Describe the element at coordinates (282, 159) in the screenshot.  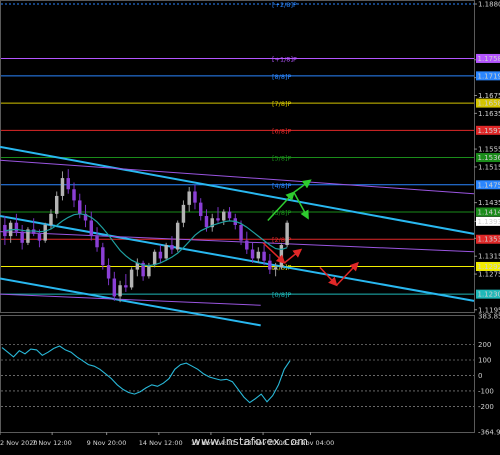
I see `murray-level-label: [5/8]P` at that location.